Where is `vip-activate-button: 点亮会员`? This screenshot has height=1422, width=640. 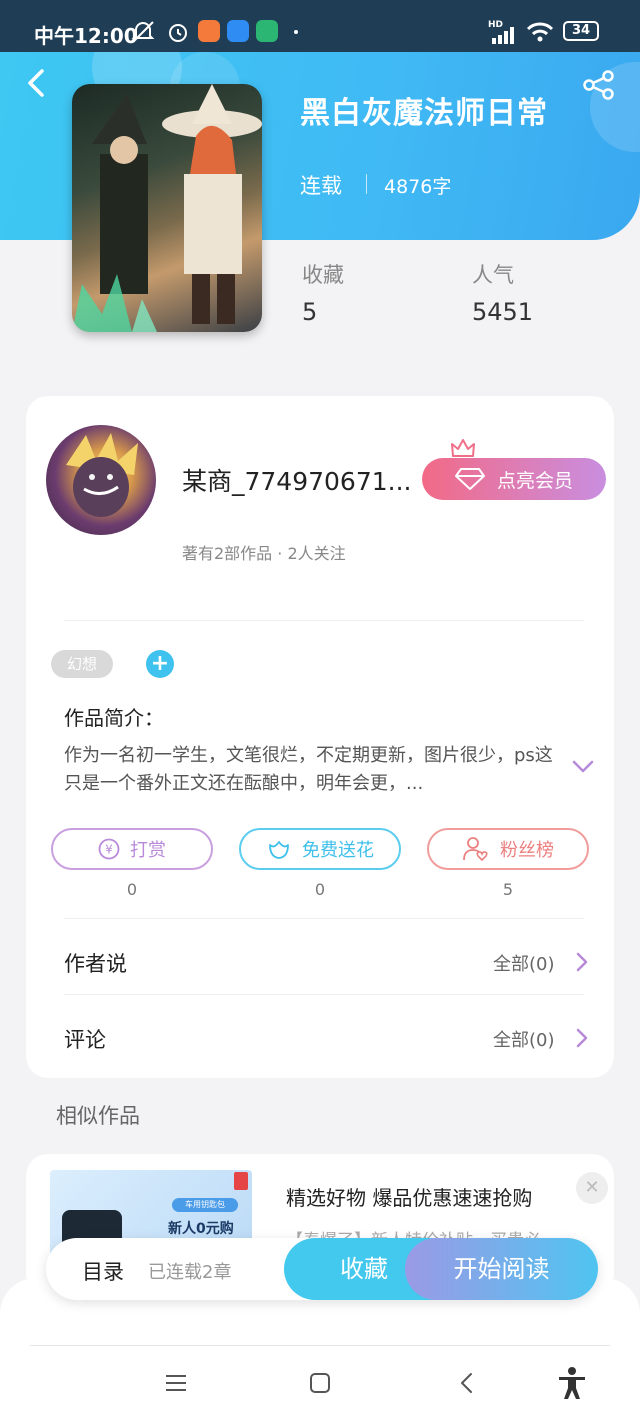 vip-activate-button: 点亮会员 is located at coordinates (514, 479).